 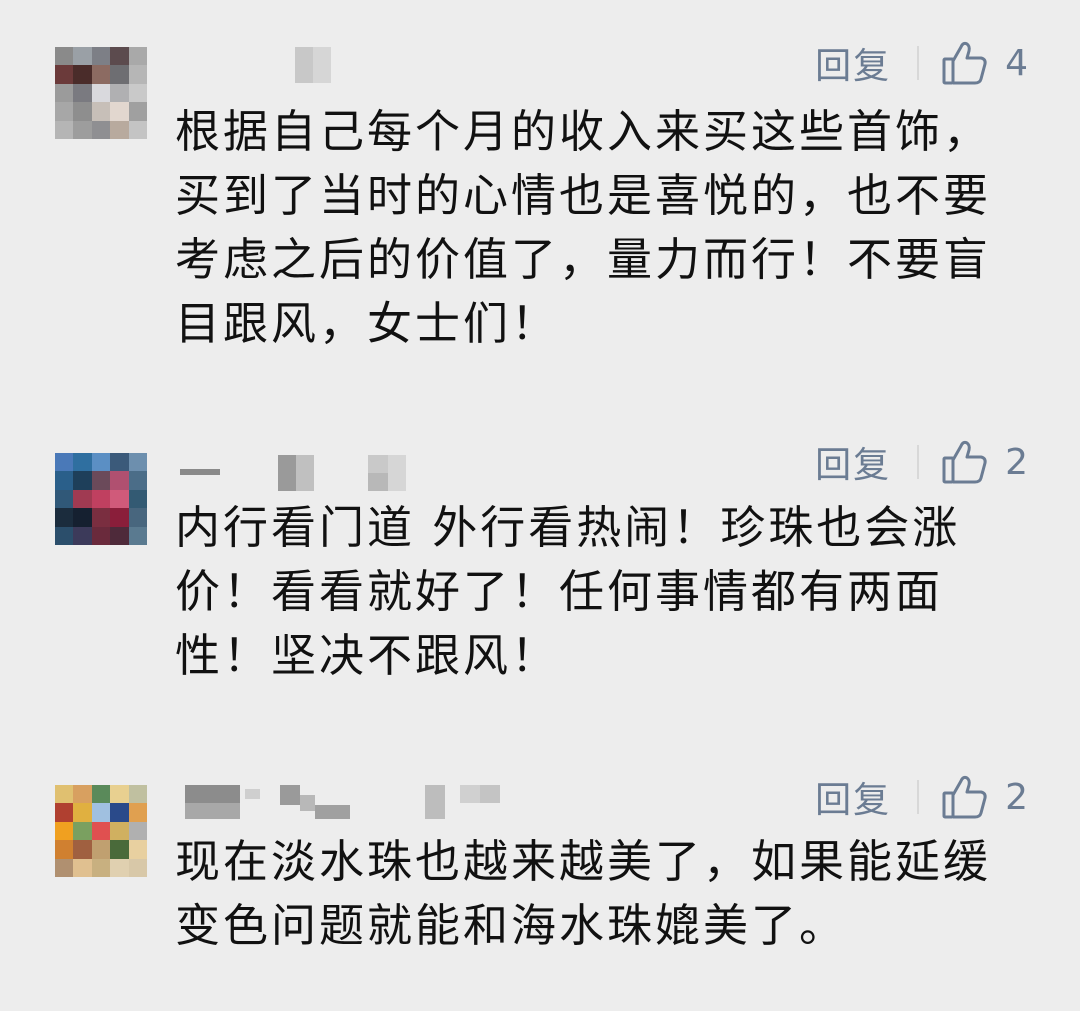 What do you see at coordinates (583, 893) in the screenshot?
I see `comment-text: 现在淡水珠也越来越美了，如果能延缓变色问题就能和海水珠媲美了。` at bounding box center [583, 893].